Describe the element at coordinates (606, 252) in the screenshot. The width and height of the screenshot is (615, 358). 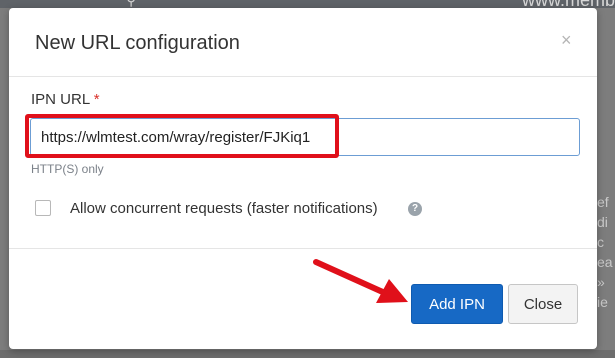
I see `background-side-text: ef di c ea » ie` at that location.